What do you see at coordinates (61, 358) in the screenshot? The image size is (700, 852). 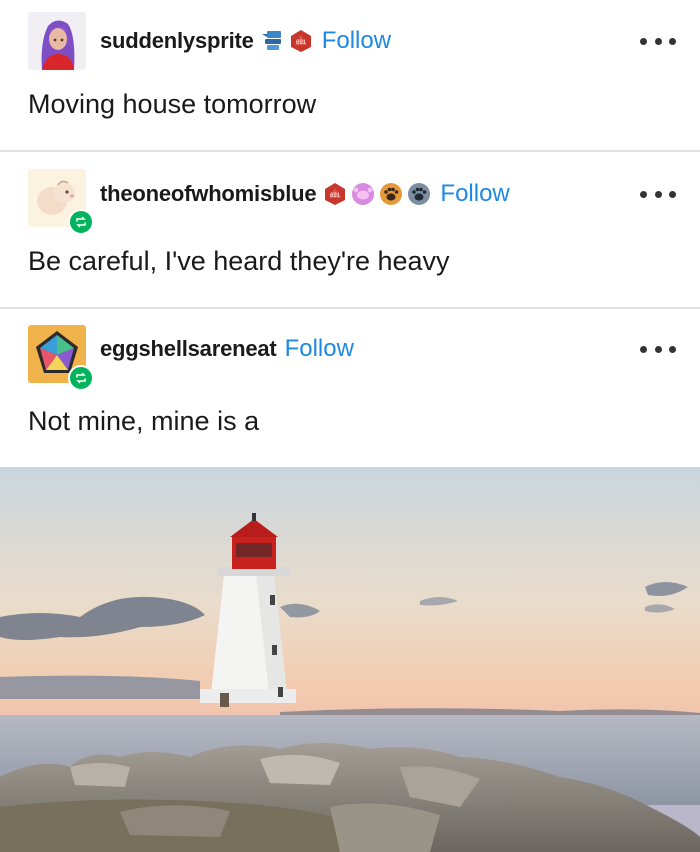 I see `avatar-eggshellsareneat` at bounding box center [61, 358].